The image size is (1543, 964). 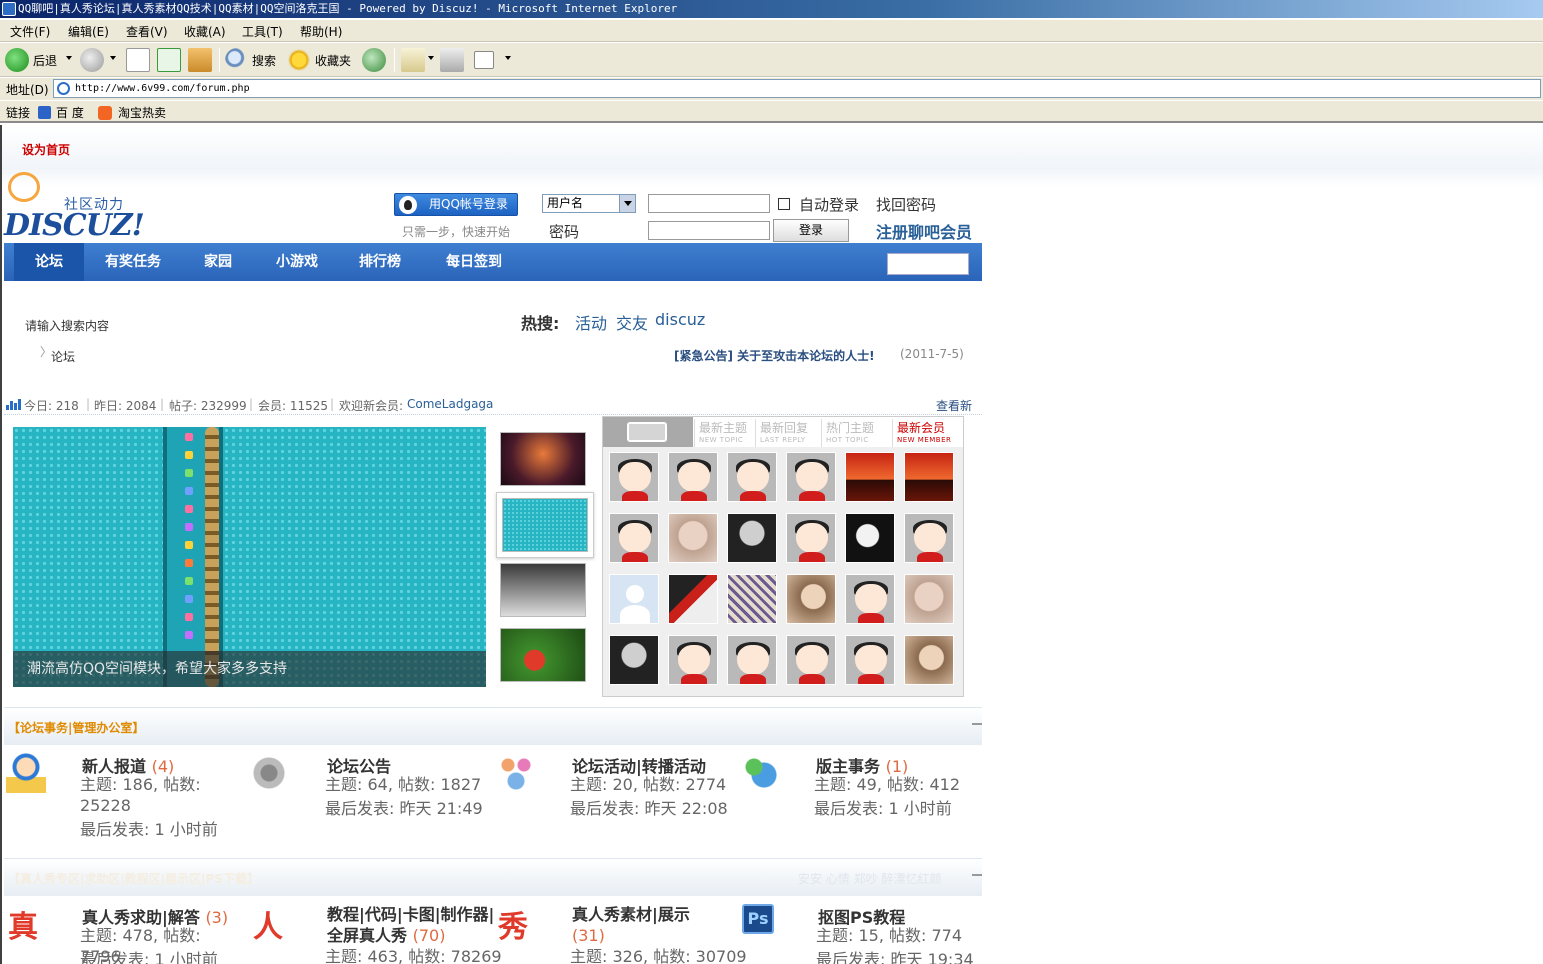 I want to click on auto-login-label: 自动登录, so click(x=829, y=204).